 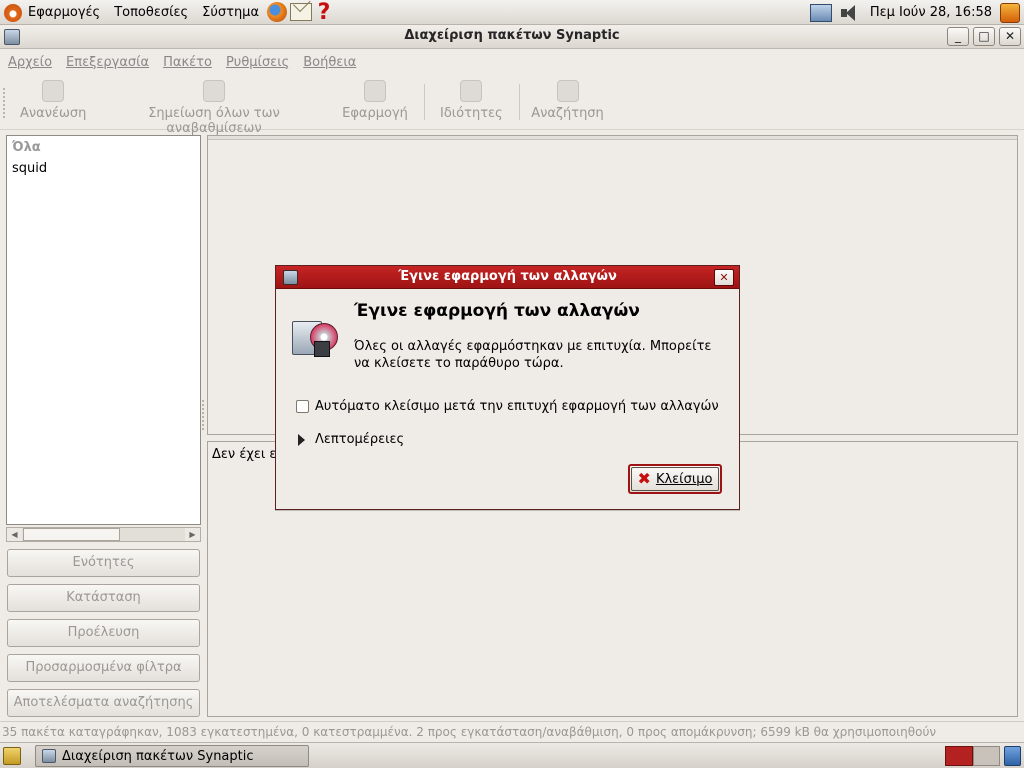 What do you see at coordinates (277, 11) in the screenshot?
I see `firefox-icon` at bounding box center [277, 11].